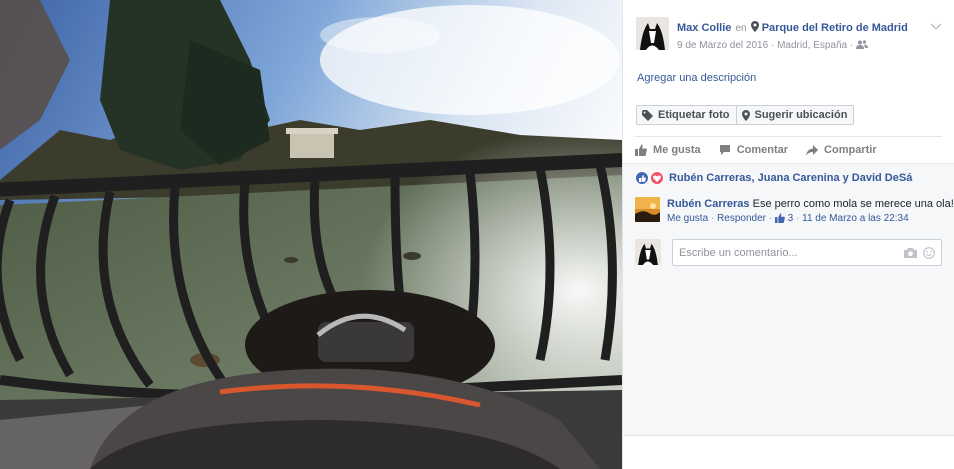  I want to click on share-action: Compartir, so click(841, 150).